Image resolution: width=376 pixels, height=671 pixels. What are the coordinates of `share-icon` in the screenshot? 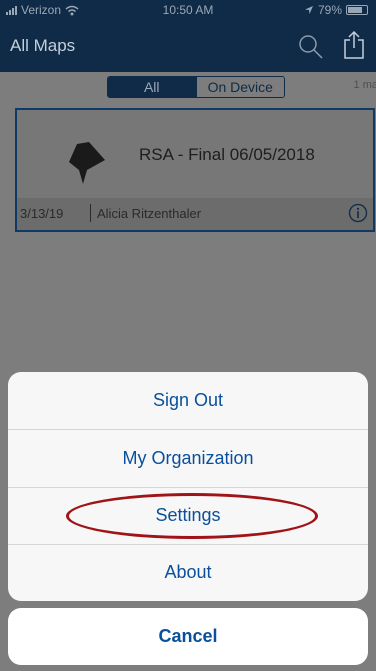 It's located at (354, 45).